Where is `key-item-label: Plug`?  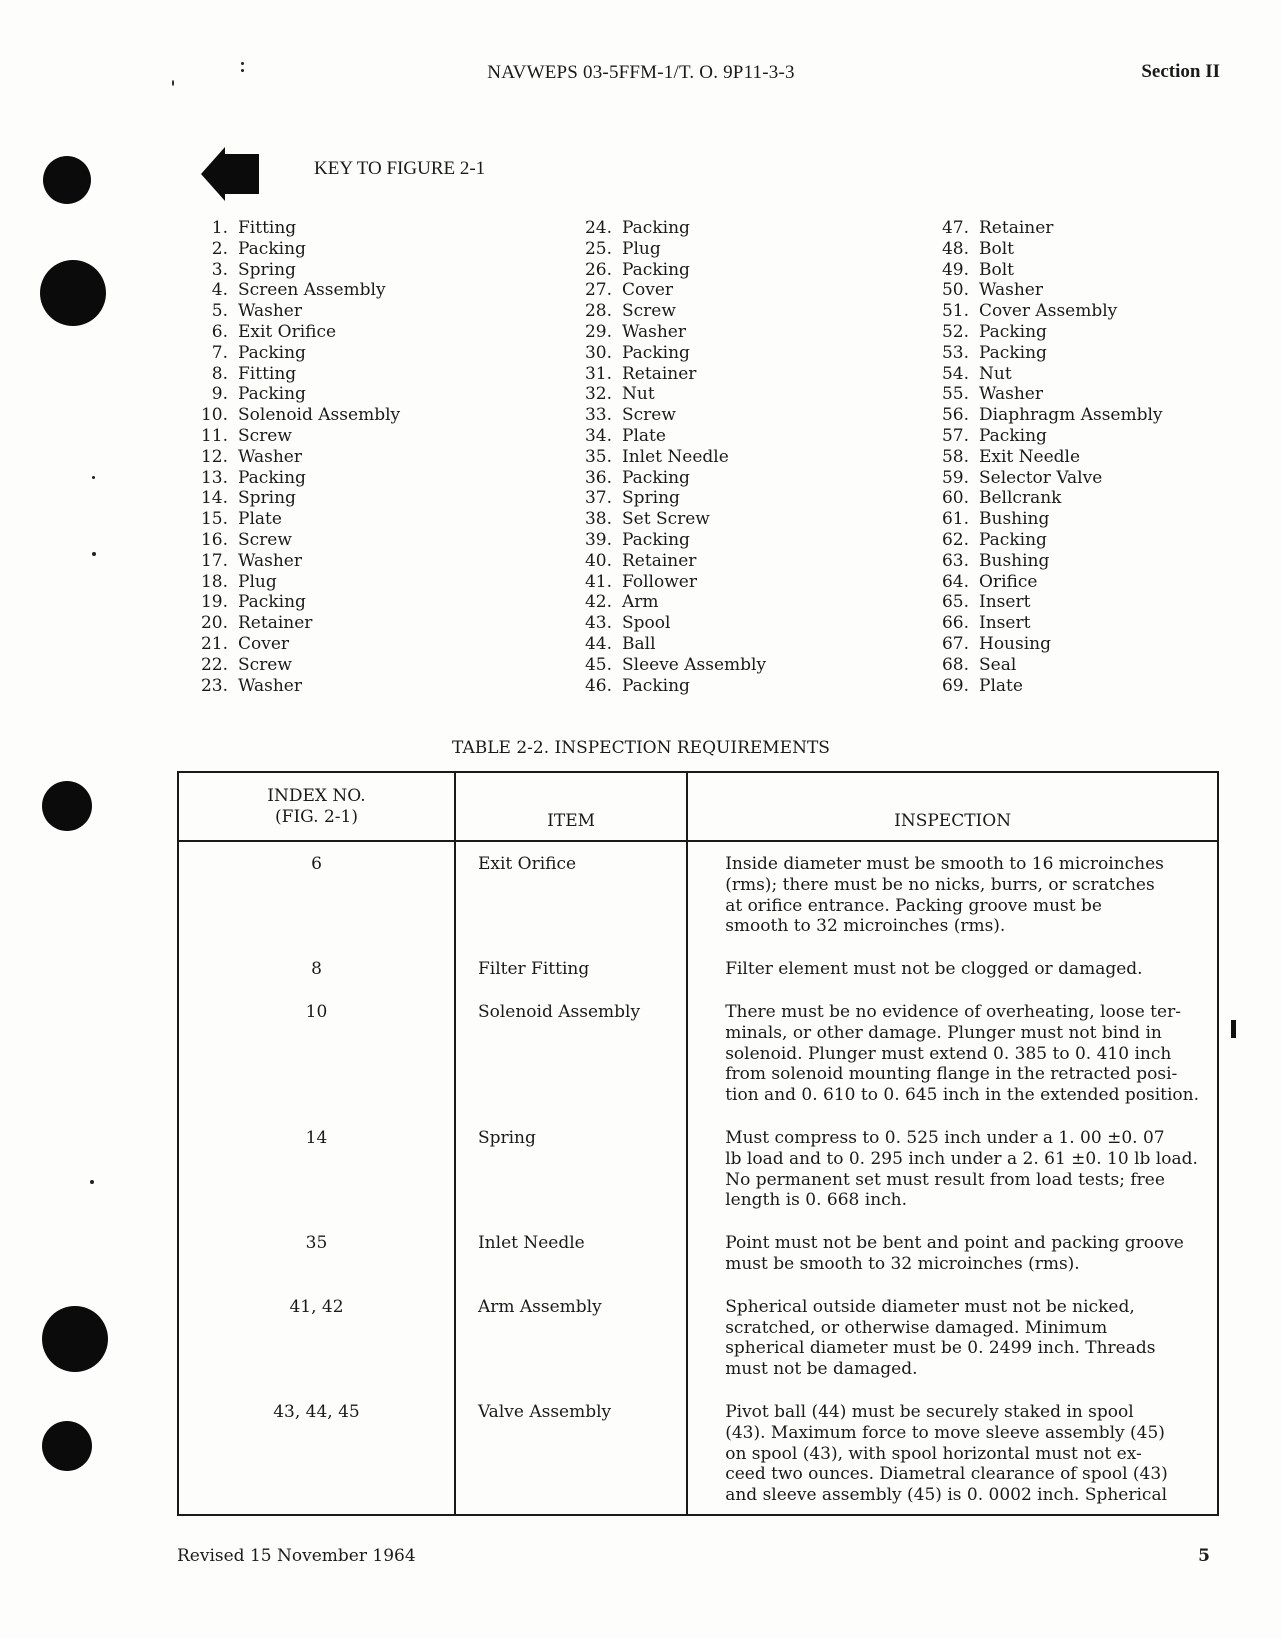 key-item-label: Plug is located at coordinates (257, 581).